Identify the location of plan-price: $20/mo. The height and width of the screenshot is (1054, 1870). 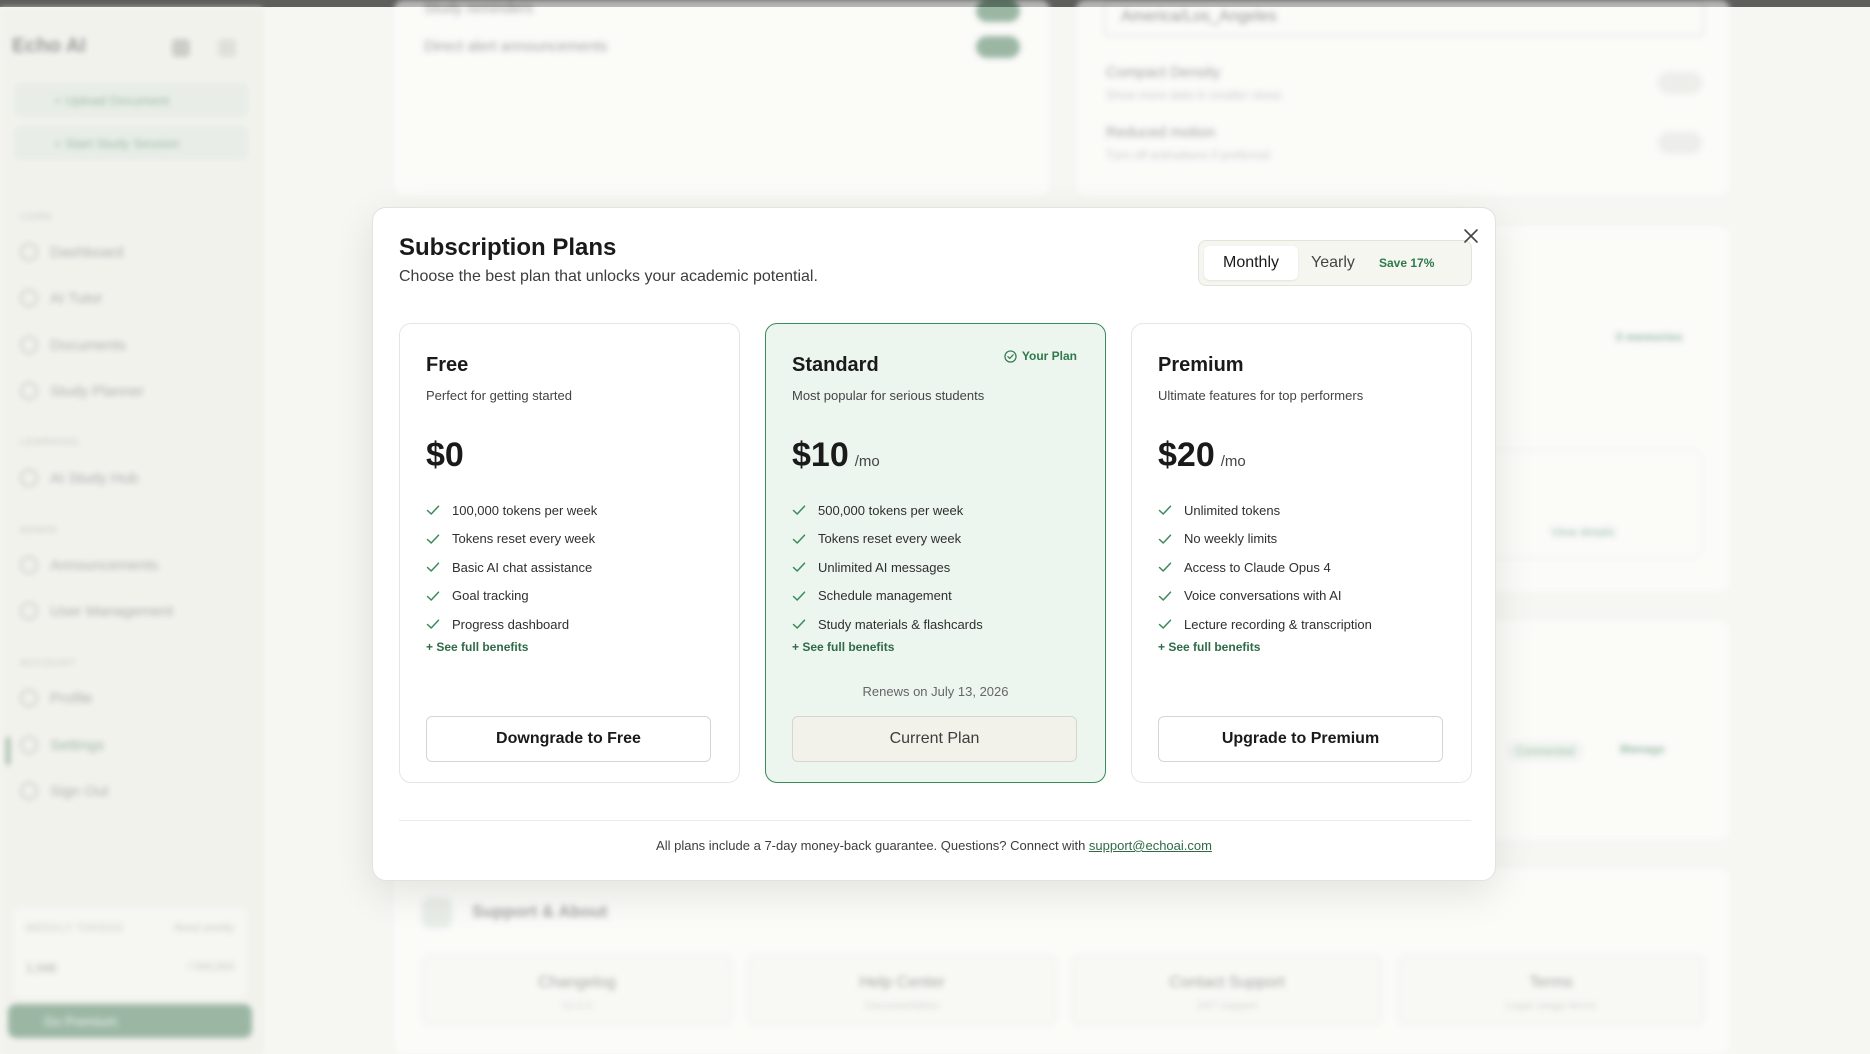
(1202, 455).